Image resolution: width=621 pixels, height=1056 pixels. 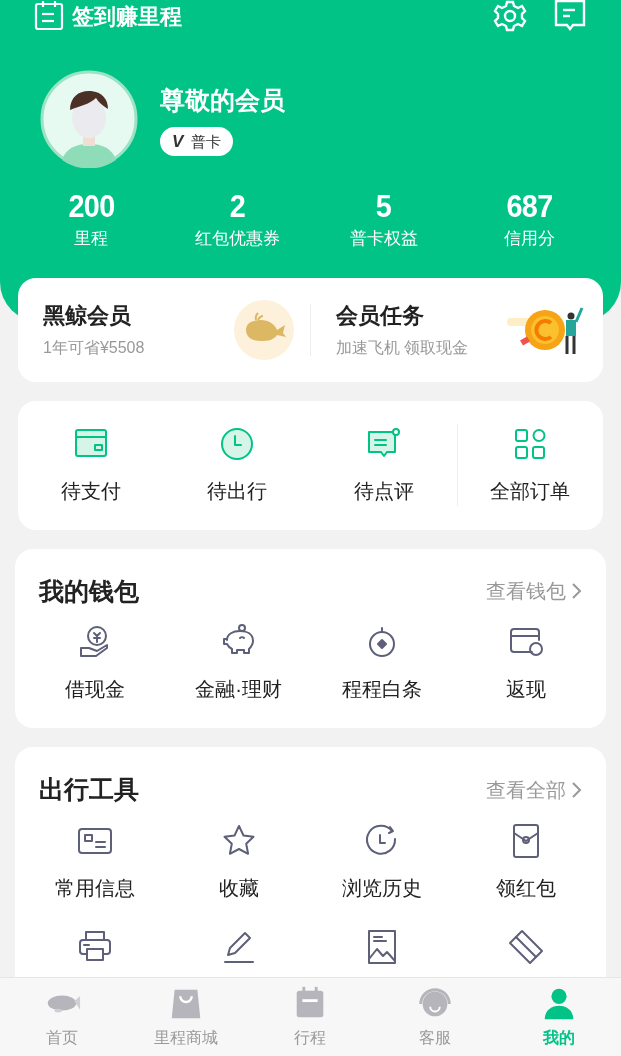 What do you see at coordinates (576, 789) in the screenshot?
I see `chevron-right-icon` at bounding box center [576, 789].